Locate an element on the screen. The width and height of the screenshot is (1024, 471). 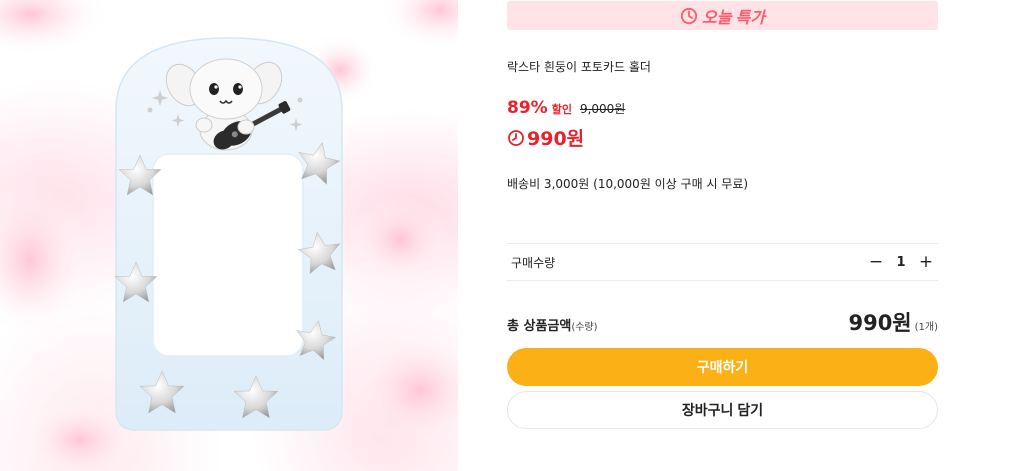
total-price-row: 총 상품금액(수량) 990원 (1개) is located at coordinates (722, 322).